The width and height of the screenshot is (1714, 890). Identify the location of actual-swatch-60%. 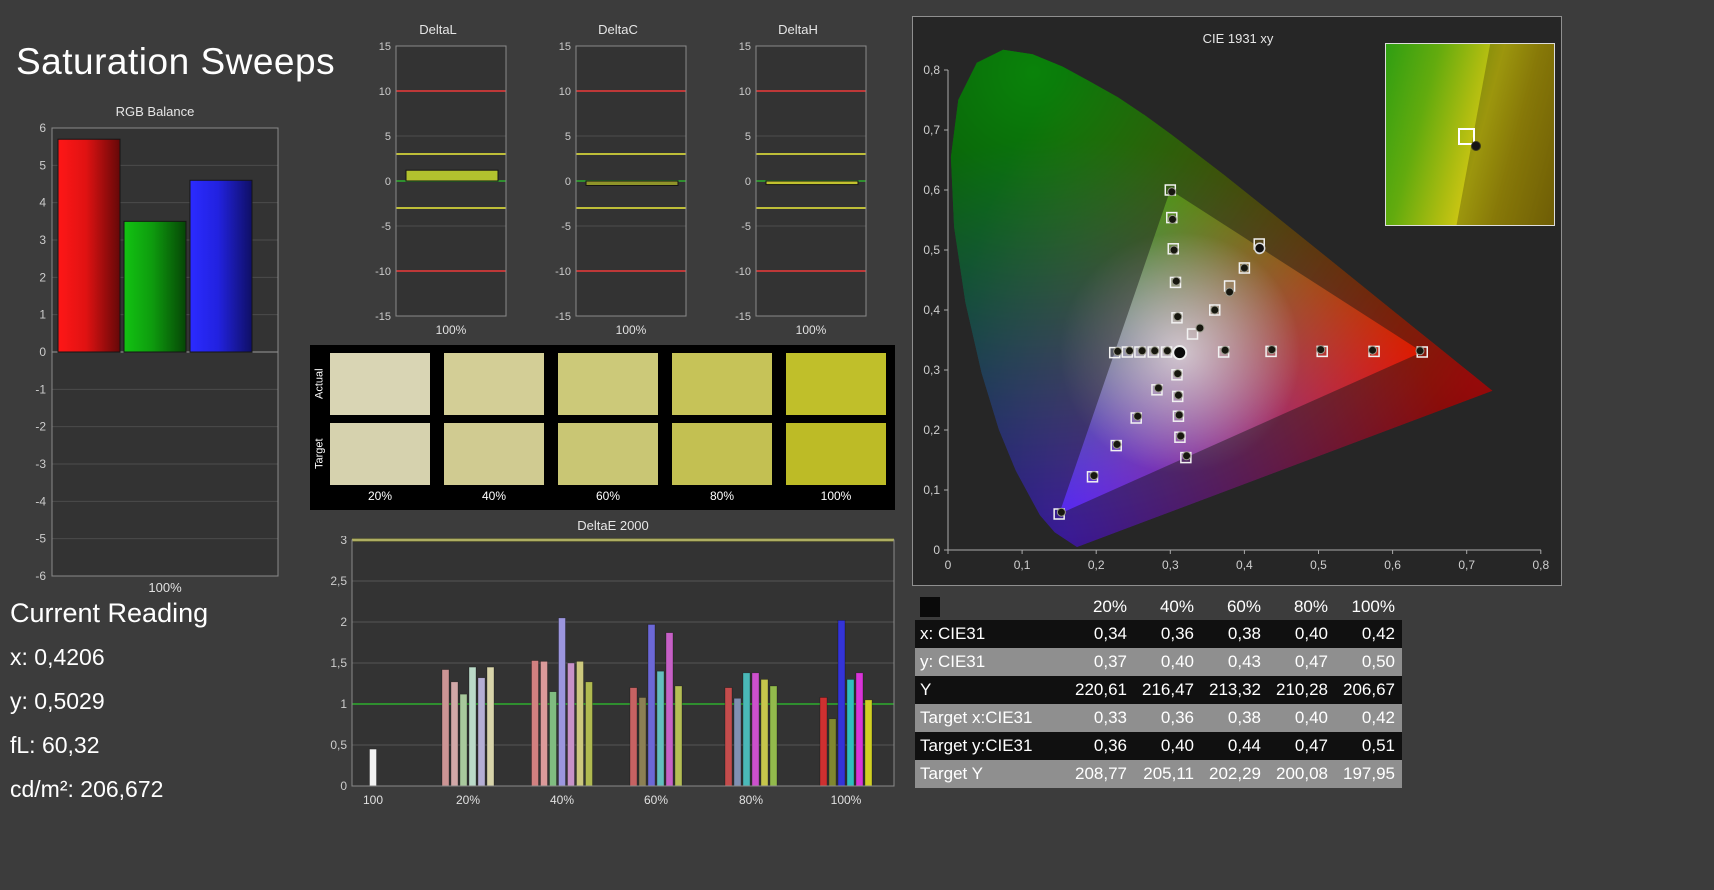
(608, 384).